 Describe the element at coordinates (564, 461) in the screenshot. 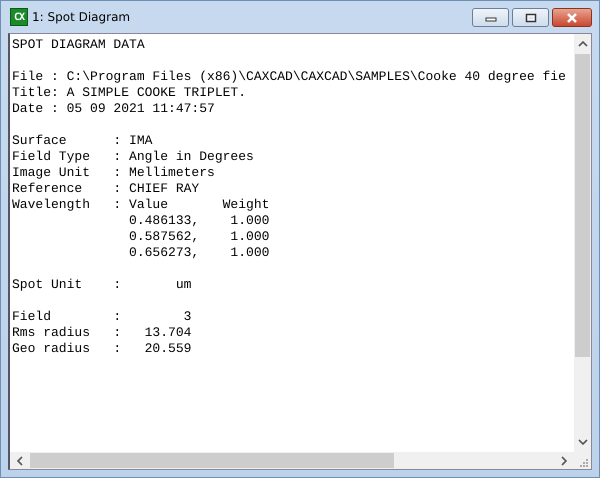

I see `scroll-right-icon` at that location.